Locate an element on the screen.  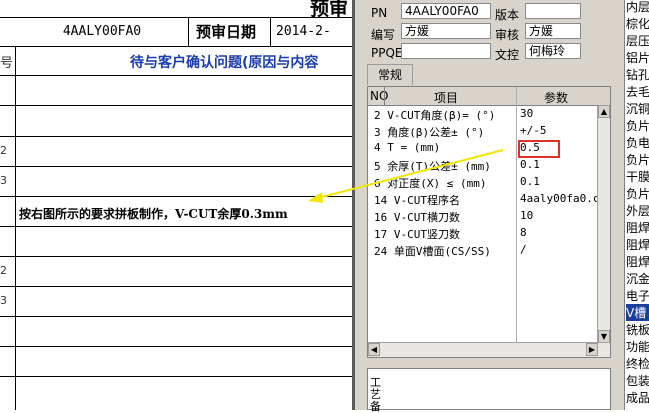
prereview-date-cell: 2014-2- is located at coordinates (303, 31).